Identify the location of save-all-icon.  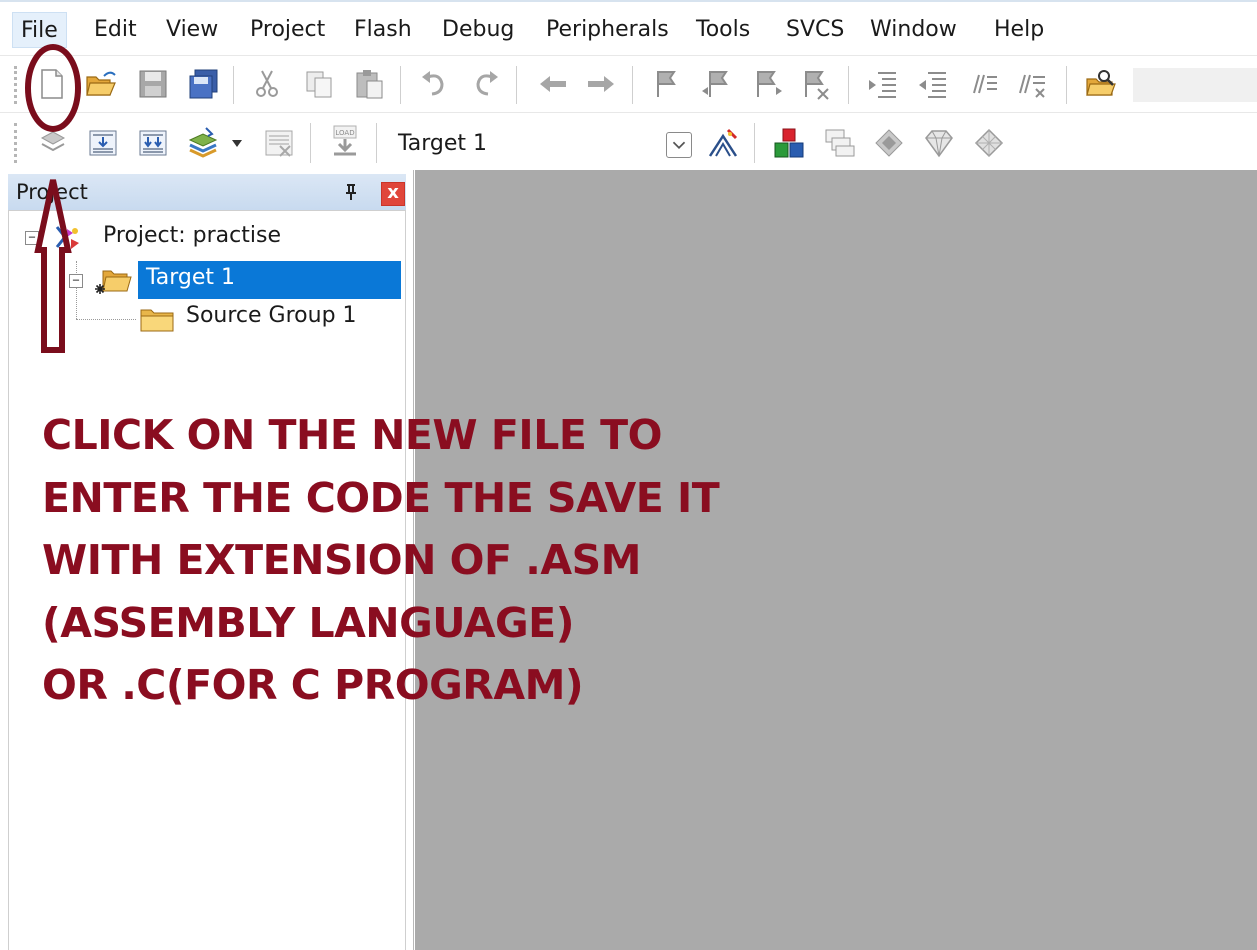
(203, 84).